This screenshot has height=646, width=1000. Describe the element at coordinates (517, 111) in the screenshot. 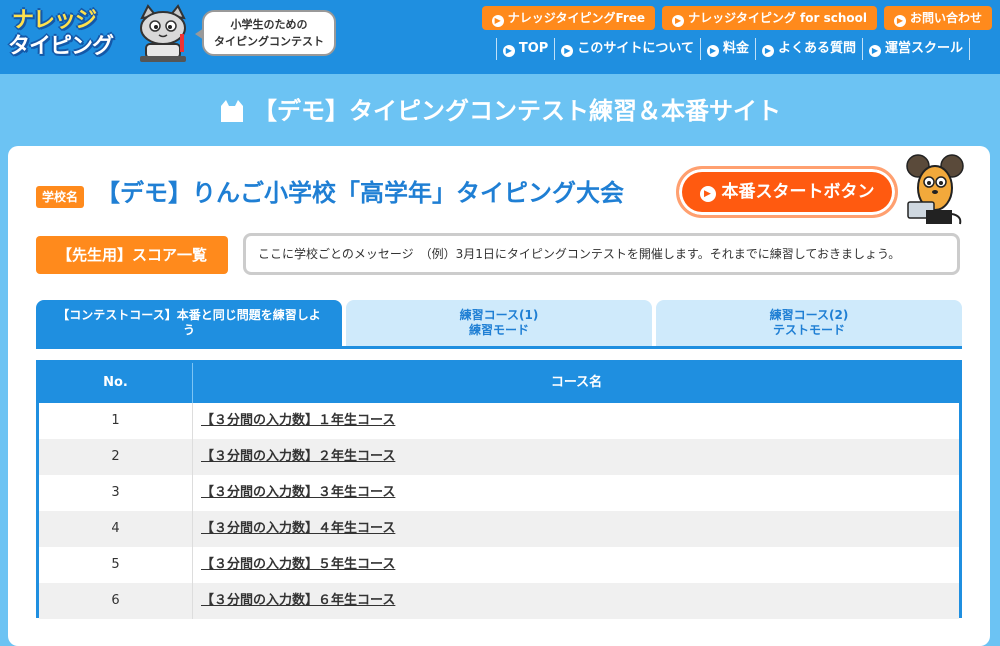

I see `page-title: 【デモ】タイピングコンテスト練習＆本番サイト` at that location.